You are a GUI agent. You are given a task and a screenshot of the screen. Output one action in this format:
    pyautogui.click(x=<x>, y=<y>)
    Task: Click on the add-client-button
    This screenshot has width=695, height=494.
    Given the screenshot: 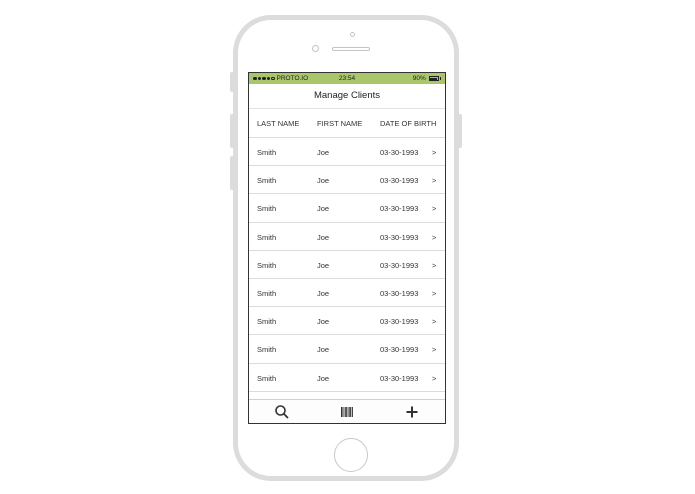 What is the action you would take?
    pyautogui.click(x=412, y=412)
    